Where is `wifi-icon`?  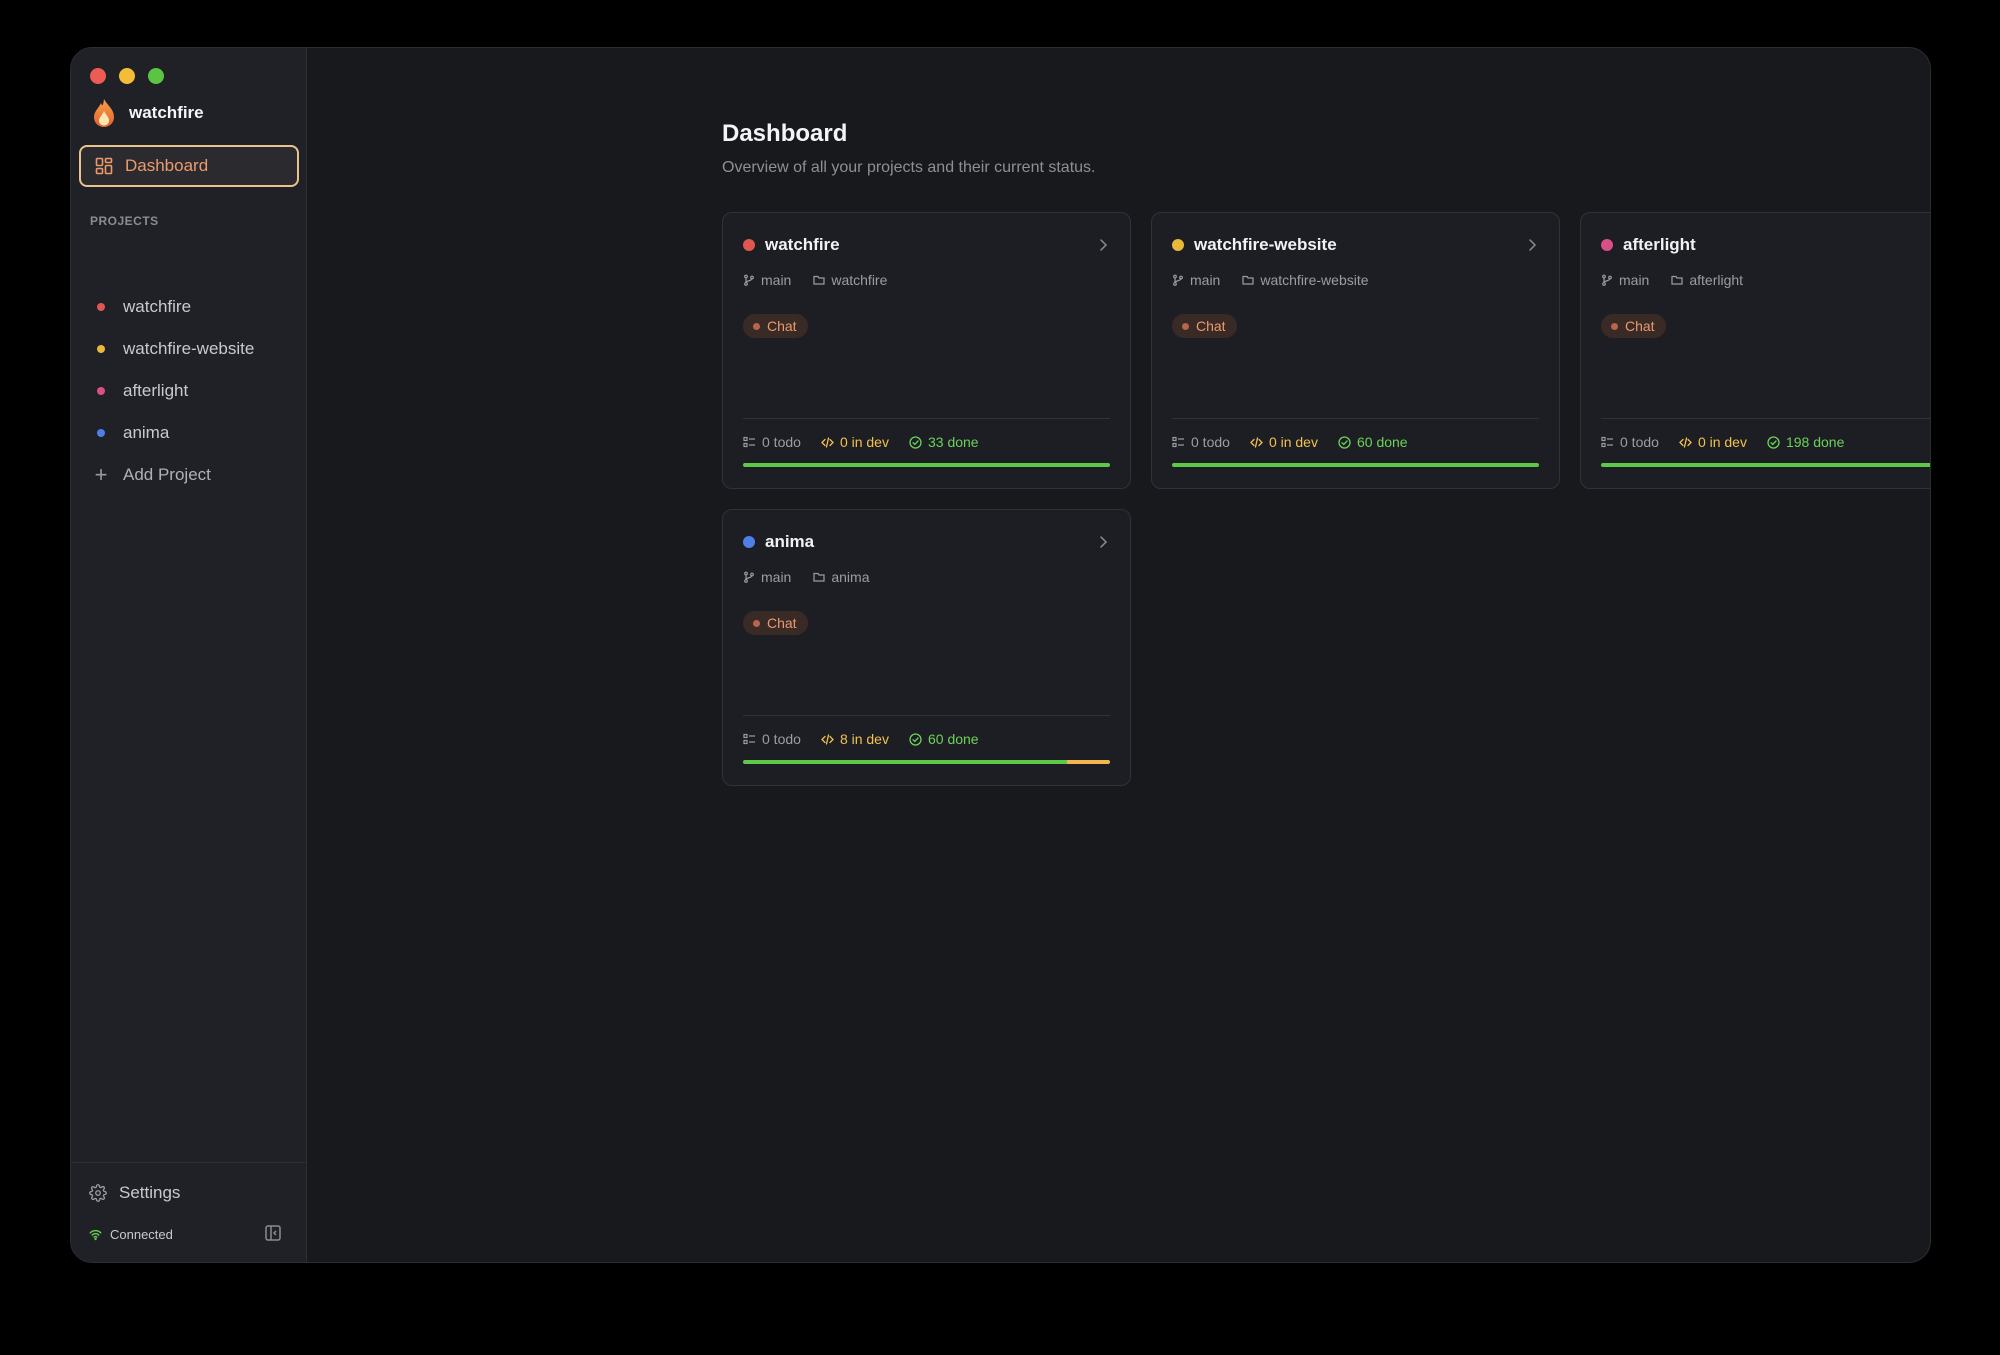
wifi-icon is located at coordinates (95, 1235).